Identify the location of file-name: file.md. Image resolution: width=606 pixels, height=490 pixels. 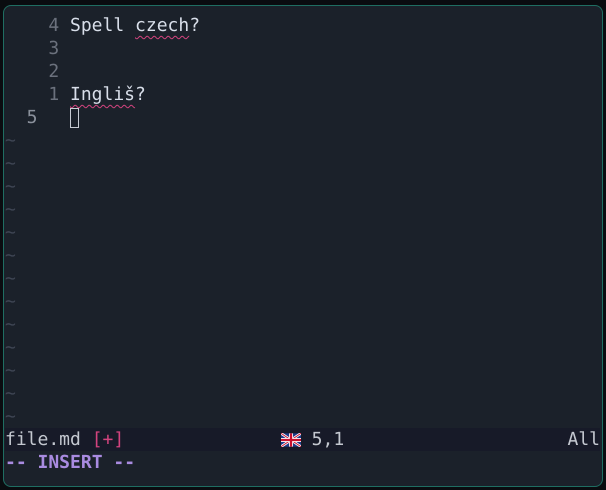
(43, 439).